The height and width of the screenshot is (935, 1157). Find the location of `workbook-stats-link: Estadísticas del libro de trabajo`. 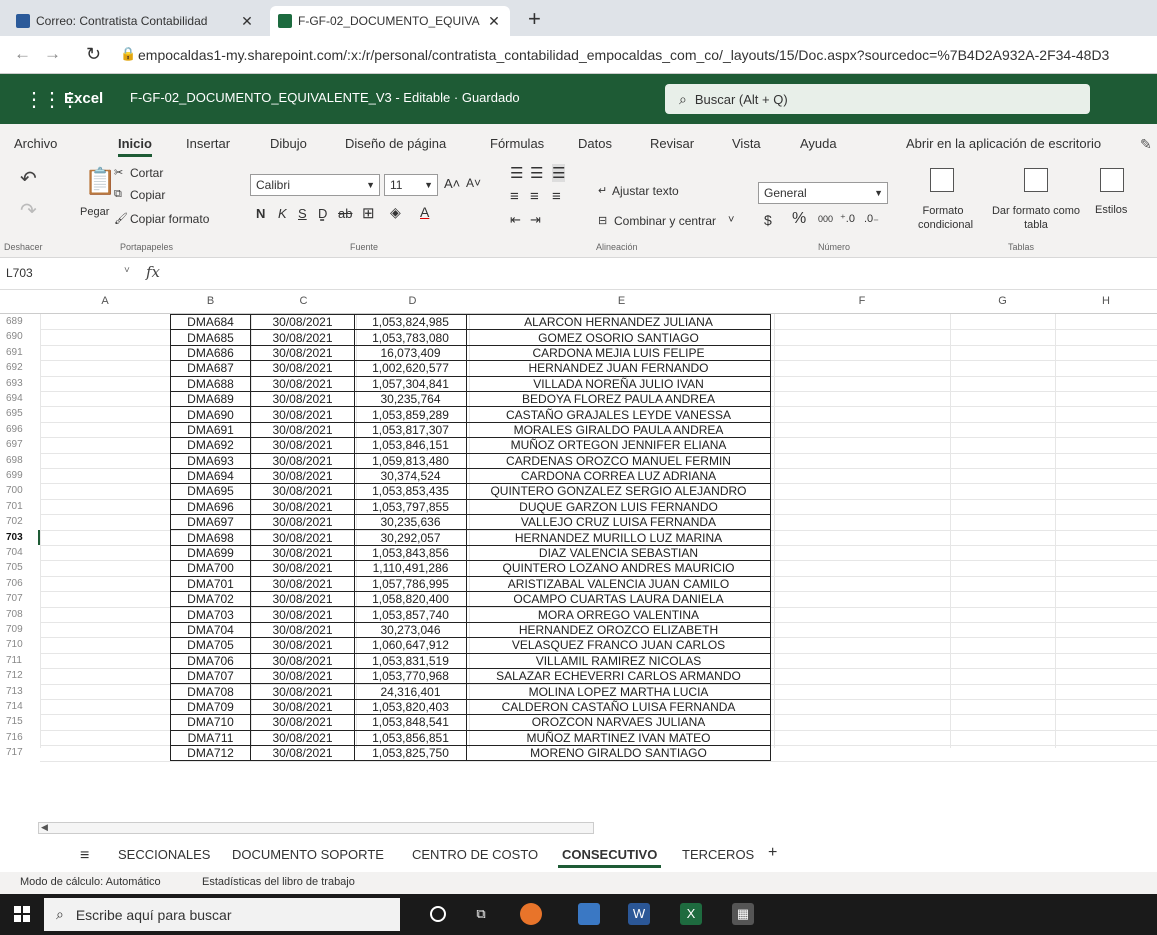

workbook-stats-link: Estadísticas del libro de trabajo is located at coordinates (278, 882).